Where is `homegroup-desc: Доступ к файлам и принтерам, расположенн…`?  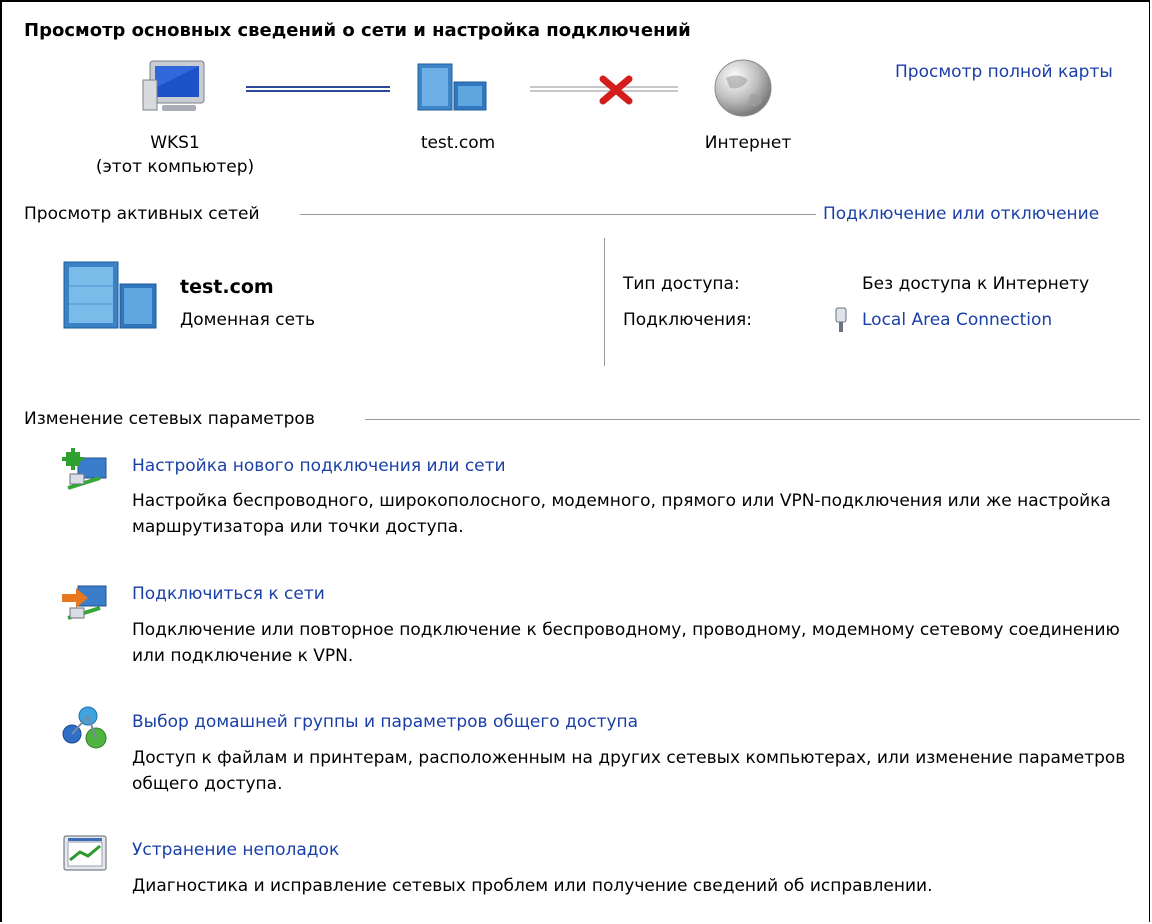 homegroup-desc: Доступ к файлам и принтерам, расположенн… is located at coordinates (629, 771).